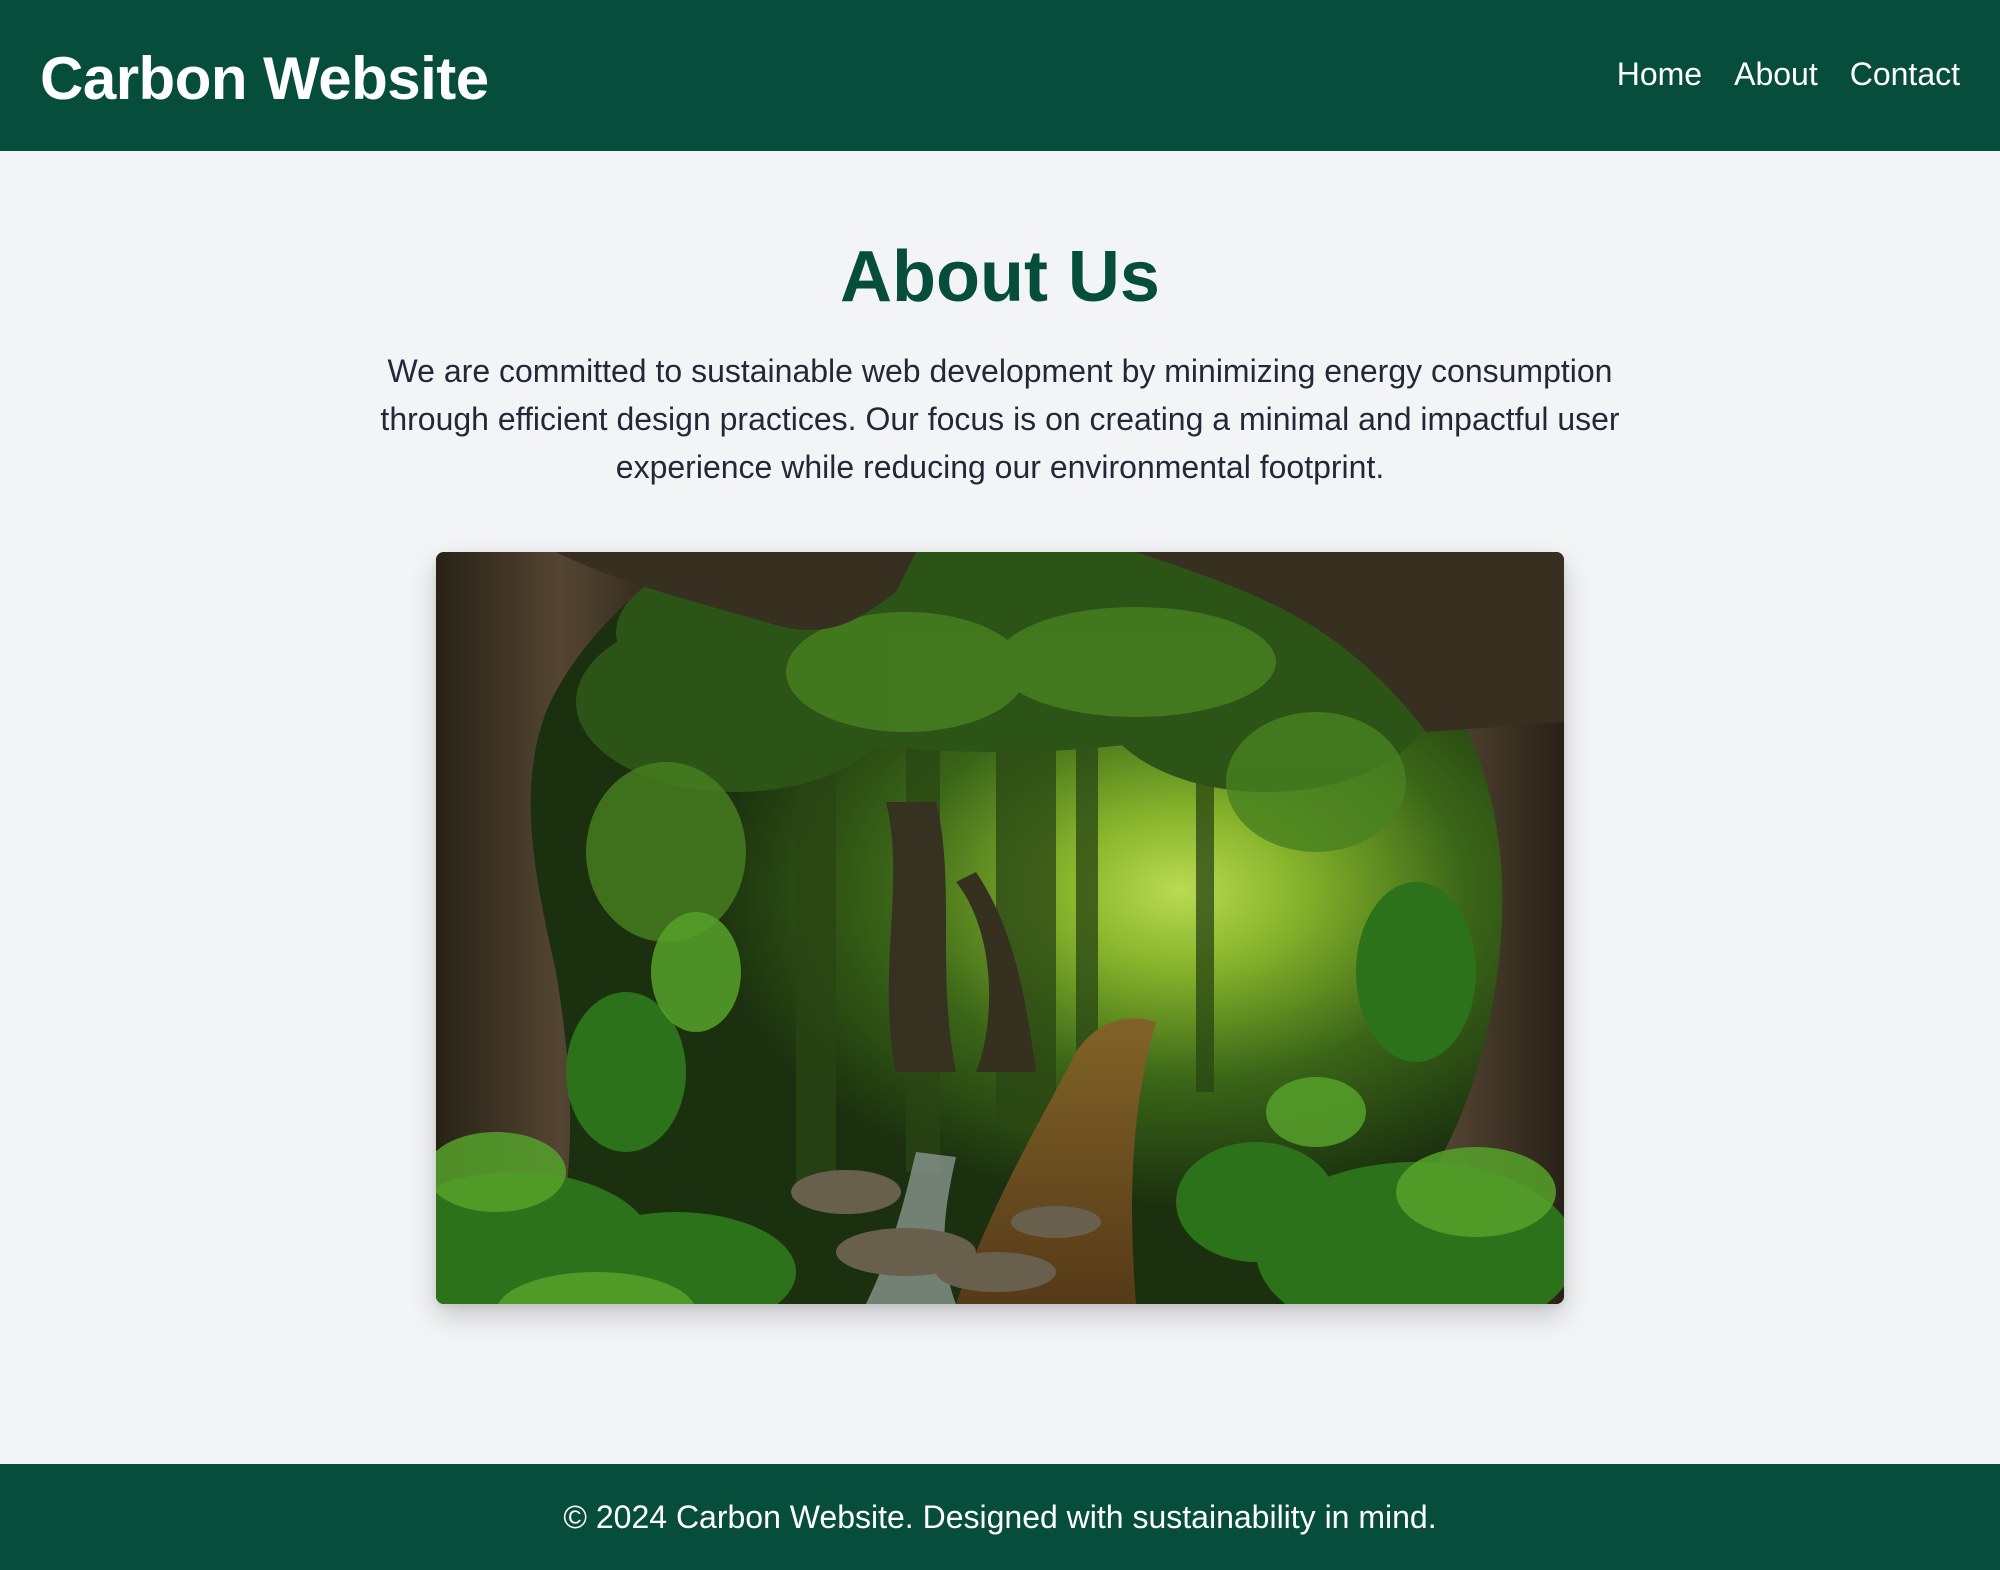 The height and width of the screenshot is (1570, 2000). I want to click on main-nav: Home About Contact, so click(1788, 74).